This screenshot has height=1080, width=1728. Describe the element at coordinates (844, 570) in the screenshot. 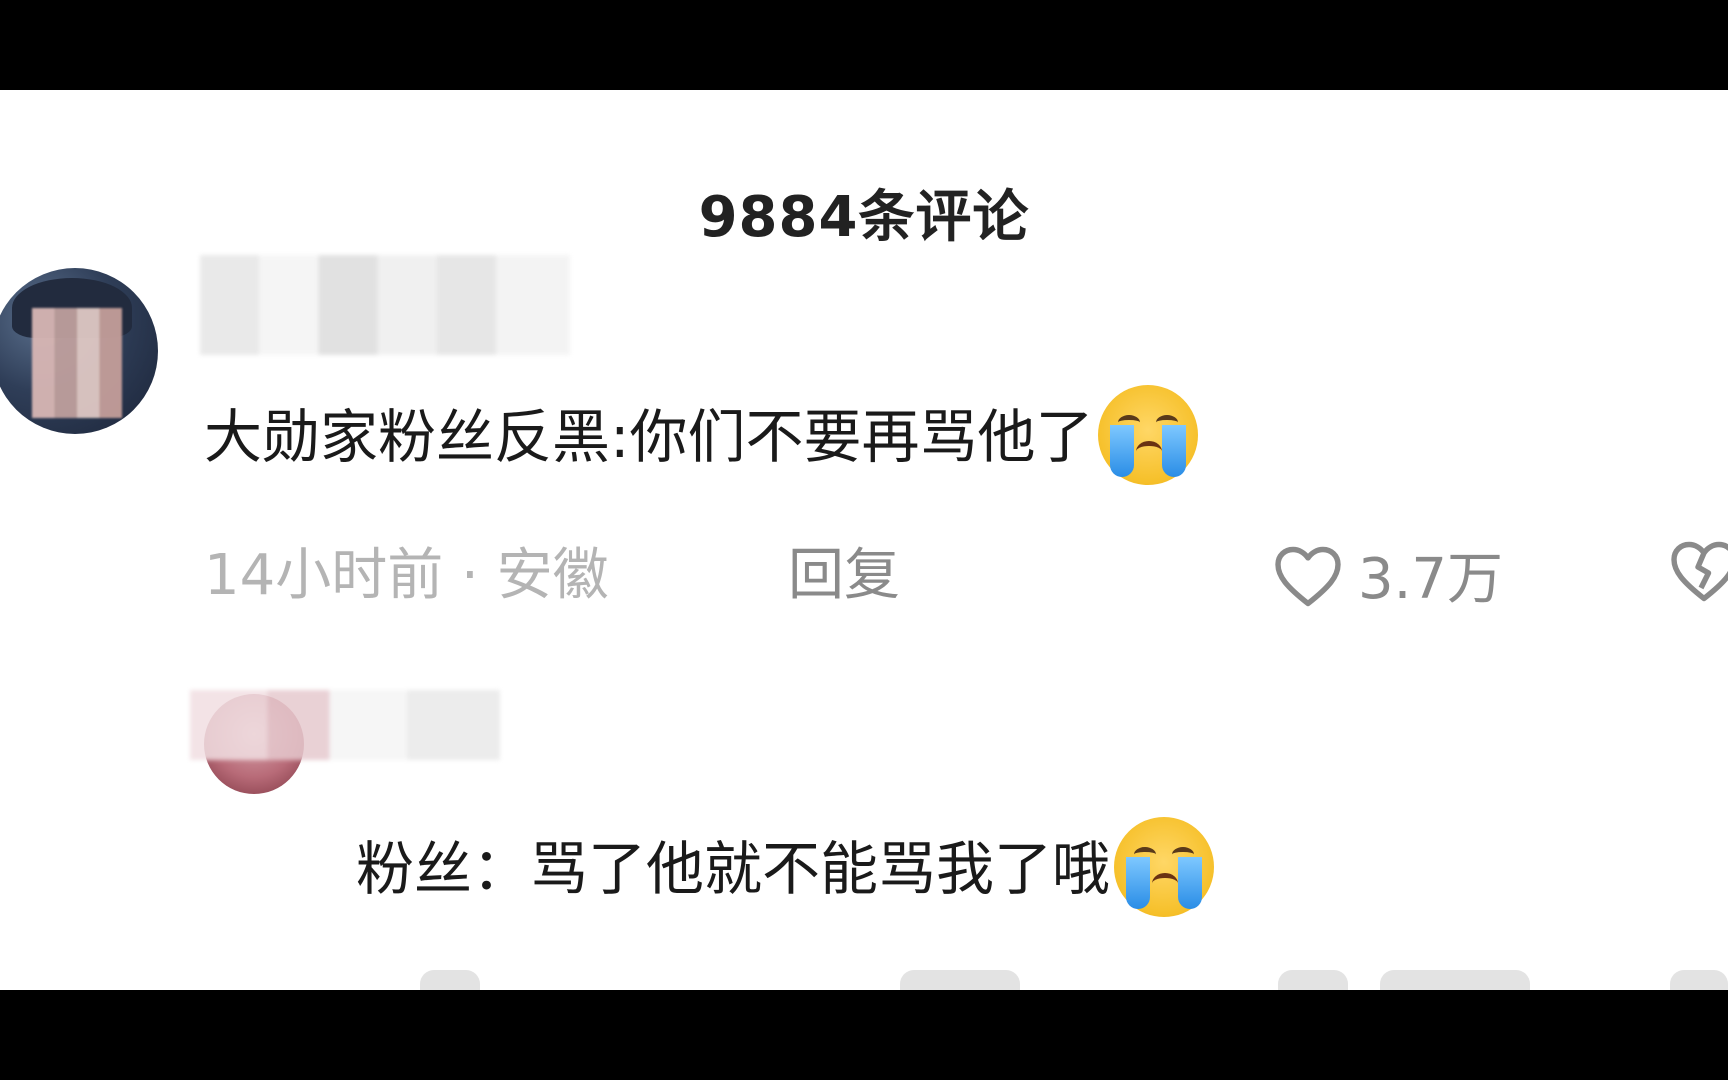

I see `reply-button: 回复` at that location.